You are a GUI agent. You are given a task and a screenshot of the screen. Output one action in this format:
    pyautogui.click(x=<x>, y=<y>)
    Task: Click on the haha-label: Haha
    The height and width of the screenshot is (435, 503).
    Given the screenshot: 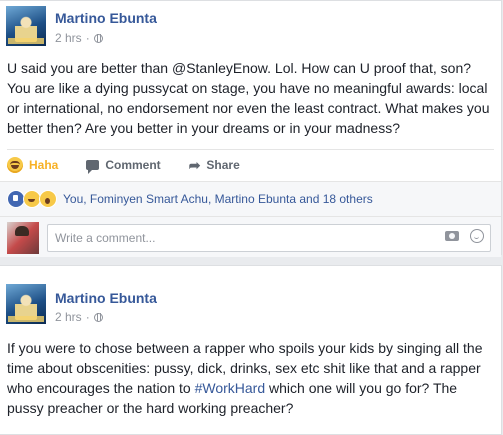 What is the action you would take?
    pyautogui.click(x=44, y=165)
    